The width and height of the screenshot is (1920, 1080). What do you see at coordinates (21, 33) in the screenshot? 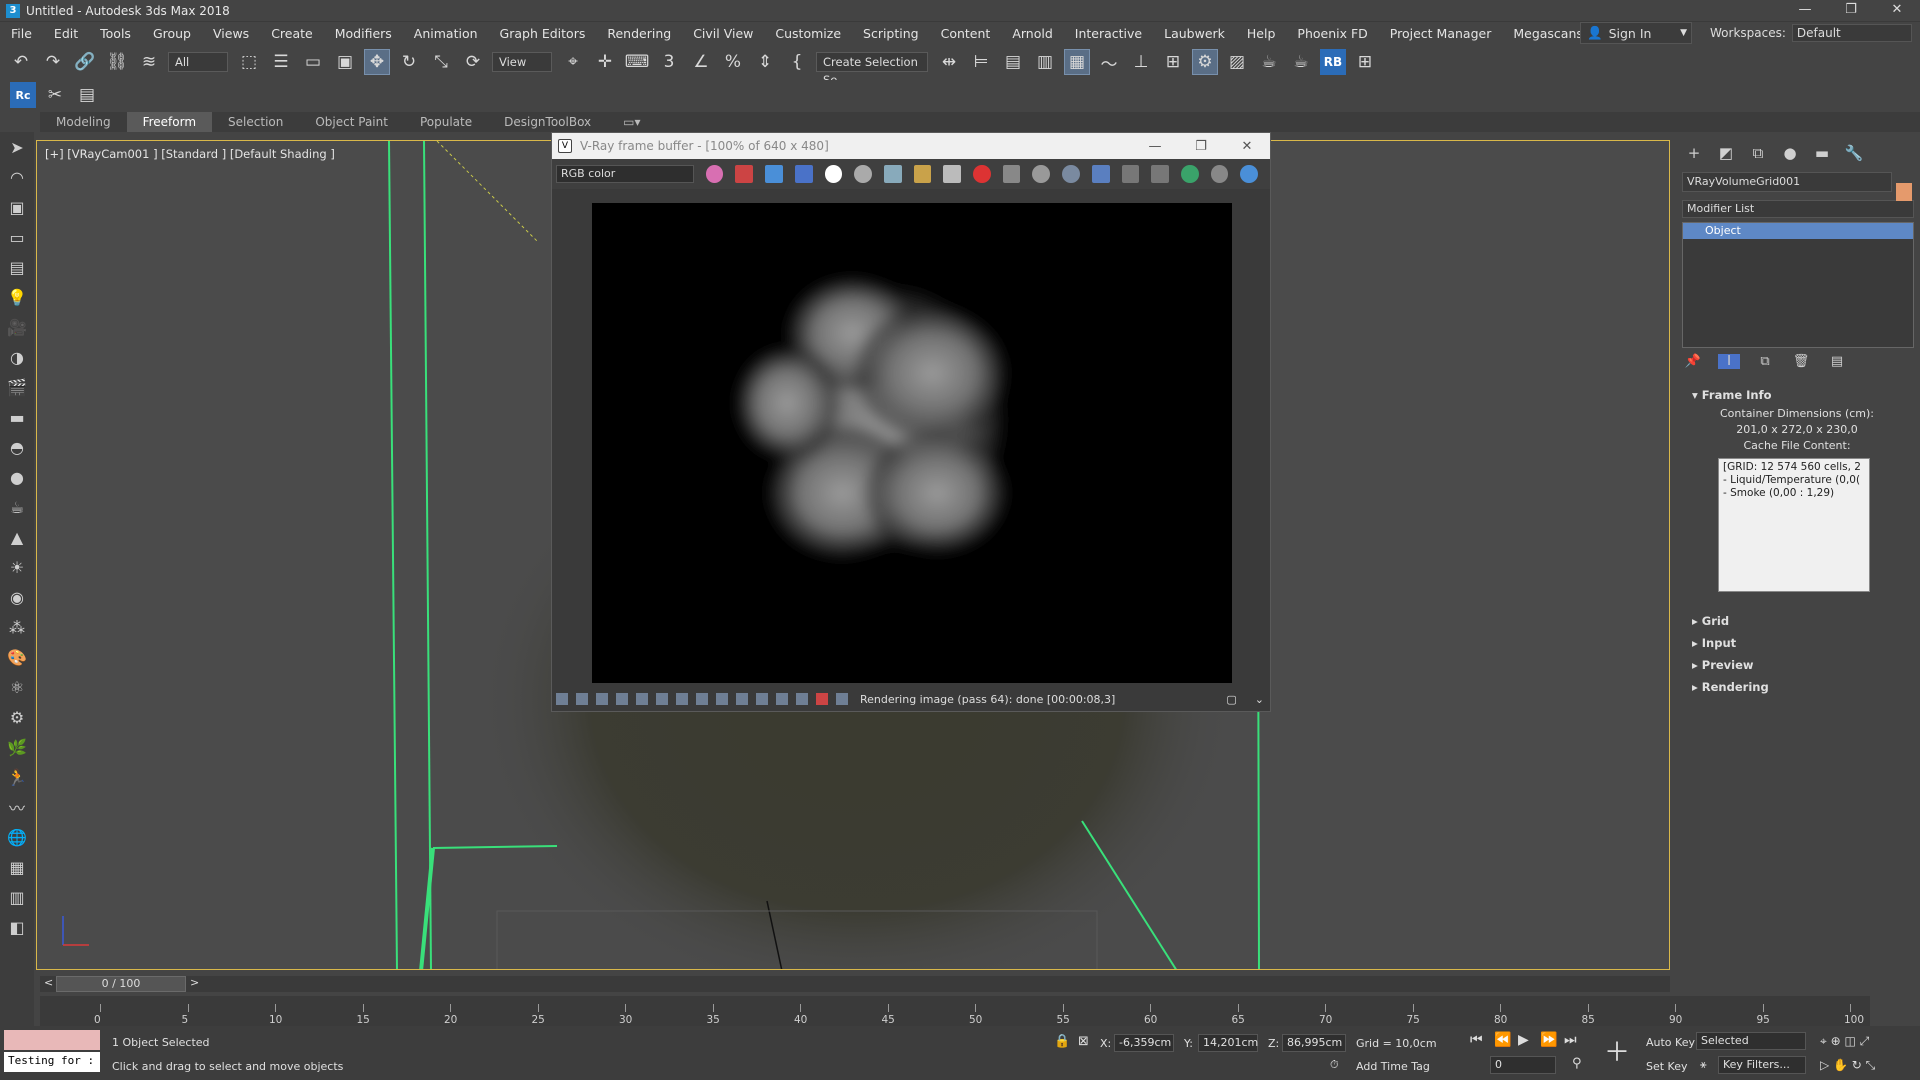
I see `menu-file: File` at bounding box center [21, 33].